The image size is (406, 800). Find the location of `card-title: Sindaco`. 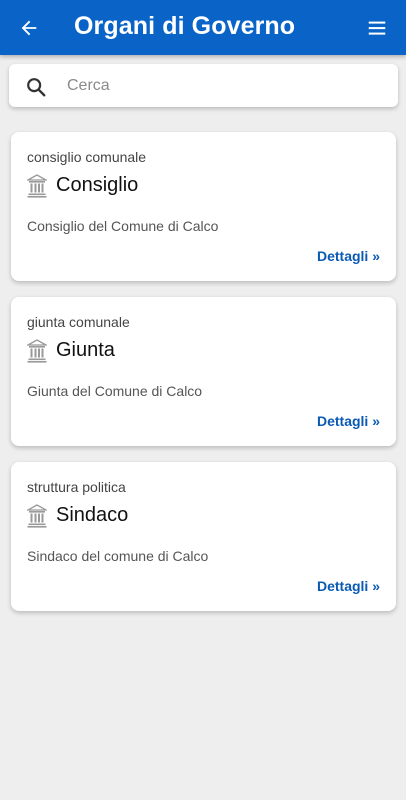

card-title: Sindaco is located at coordinates (92, 515).